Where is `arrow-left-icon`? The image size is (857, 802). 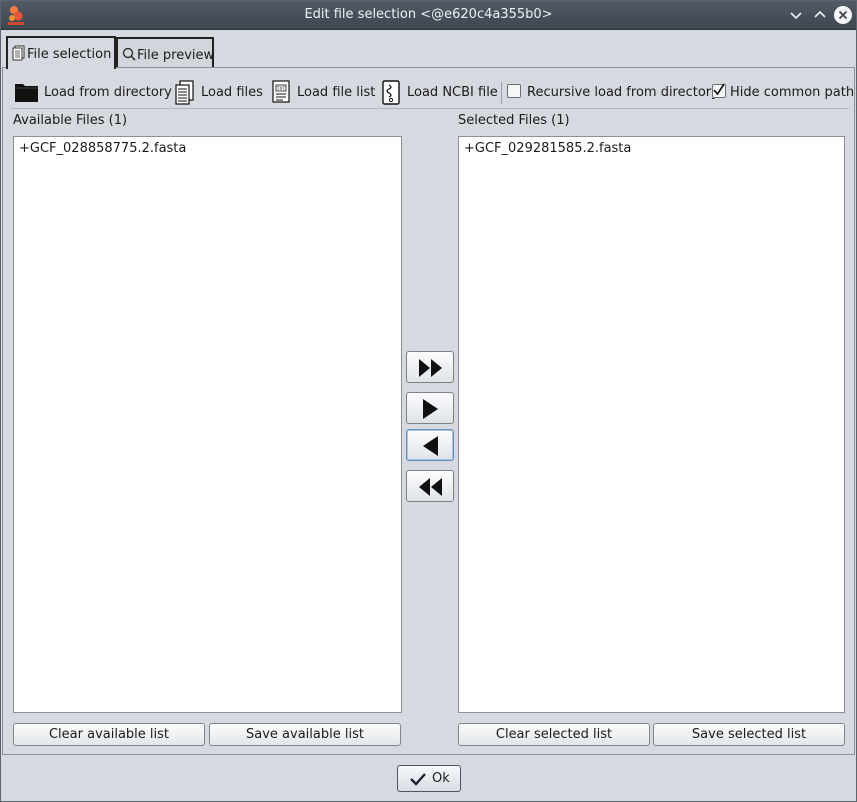 arrow-left-icon is located at coordinates (430, 446).